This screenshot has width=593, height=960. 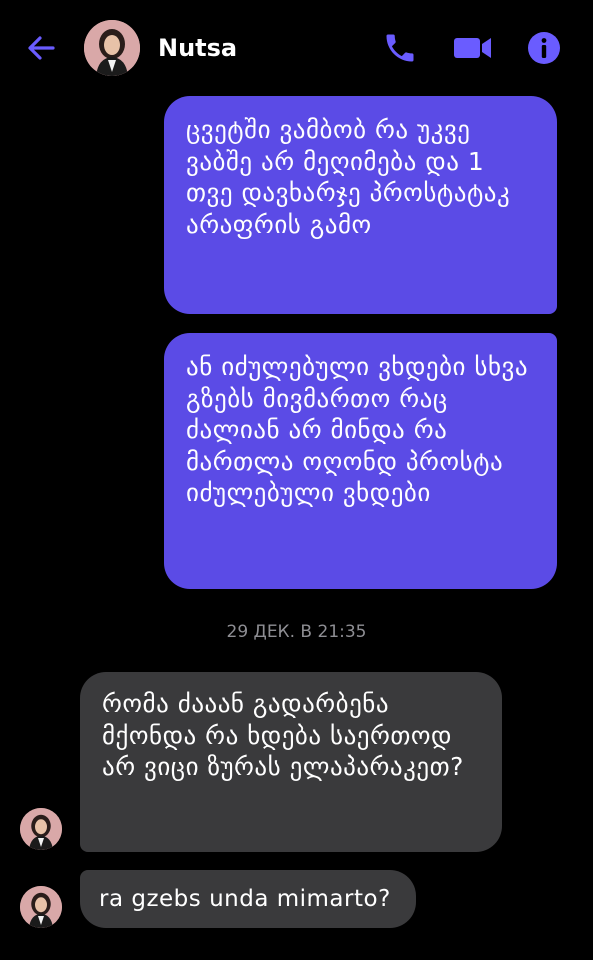 I want to click on message-timestamp: 29 ДЕК. В 21:35, so click(x=296, y=632).